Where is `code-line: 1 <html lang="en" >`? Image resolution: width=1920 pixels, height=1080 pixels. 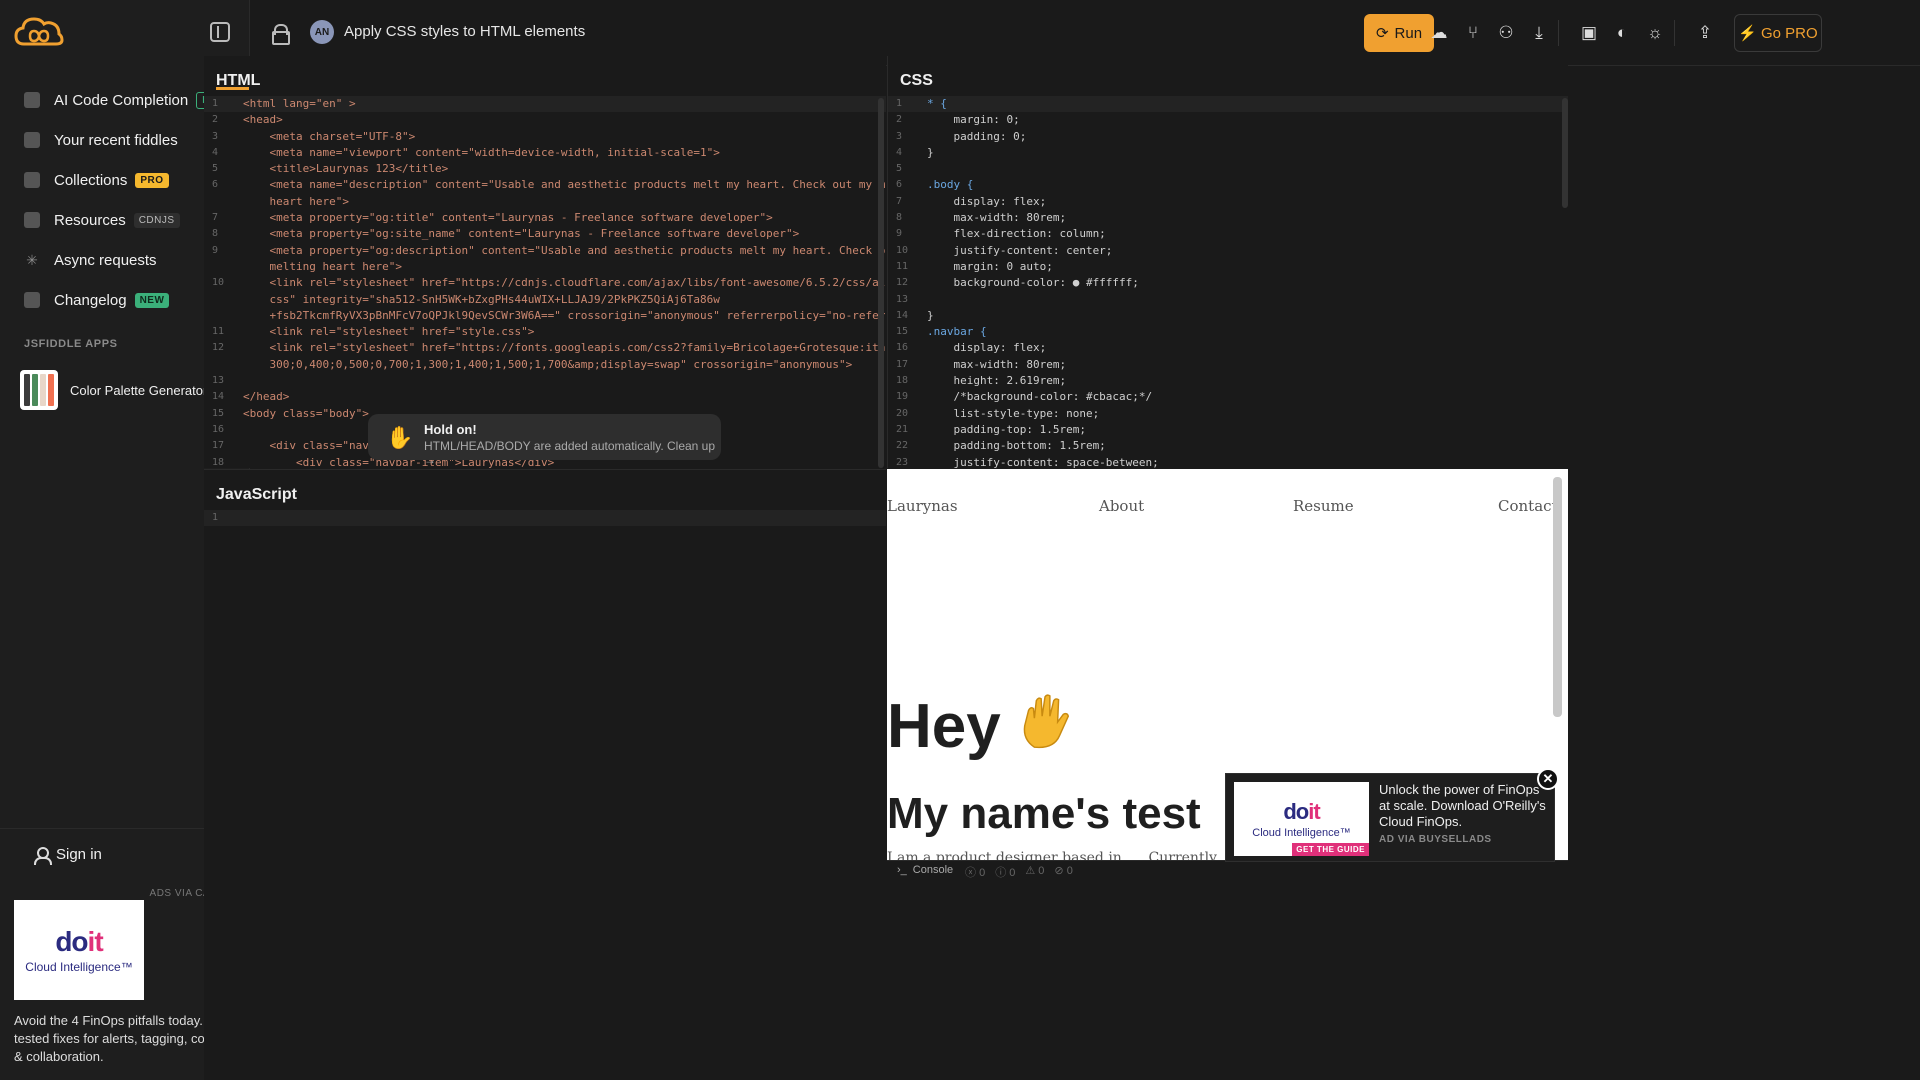 code-line: 1 <html lang="en" > is located at coordinates (545, 104).